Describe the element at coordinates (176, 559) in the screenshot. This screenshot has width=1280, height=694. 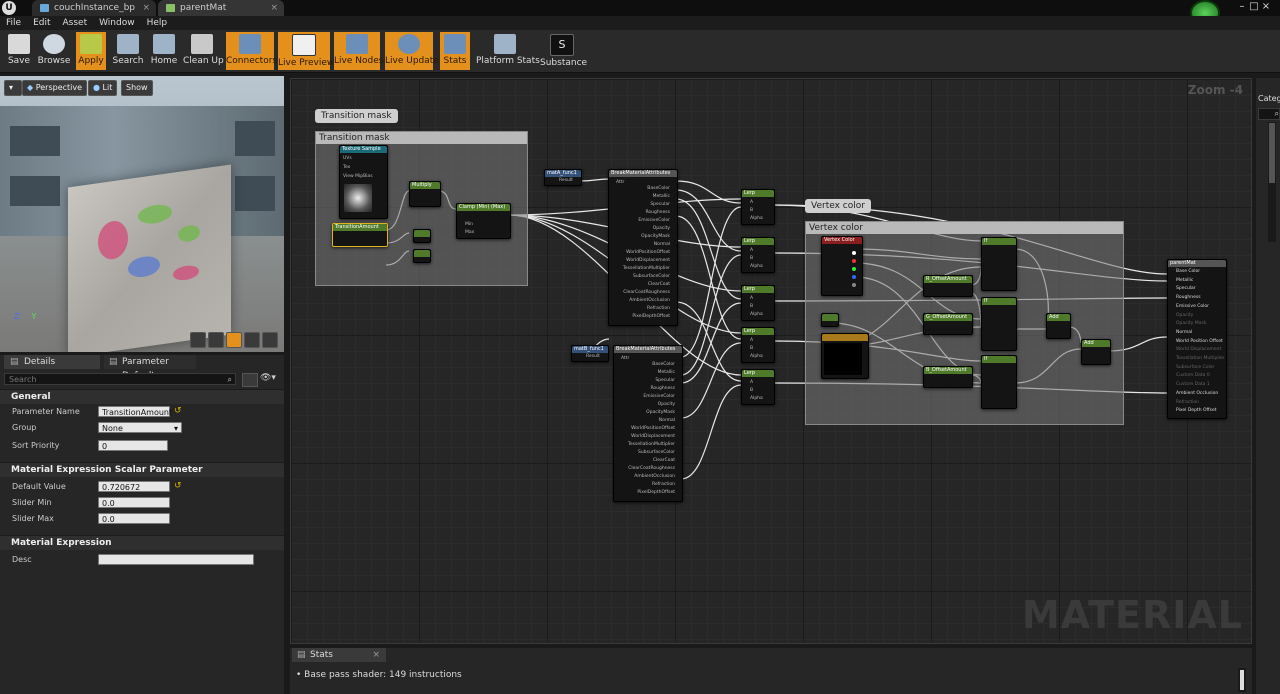
I see `desc-field` at that location.